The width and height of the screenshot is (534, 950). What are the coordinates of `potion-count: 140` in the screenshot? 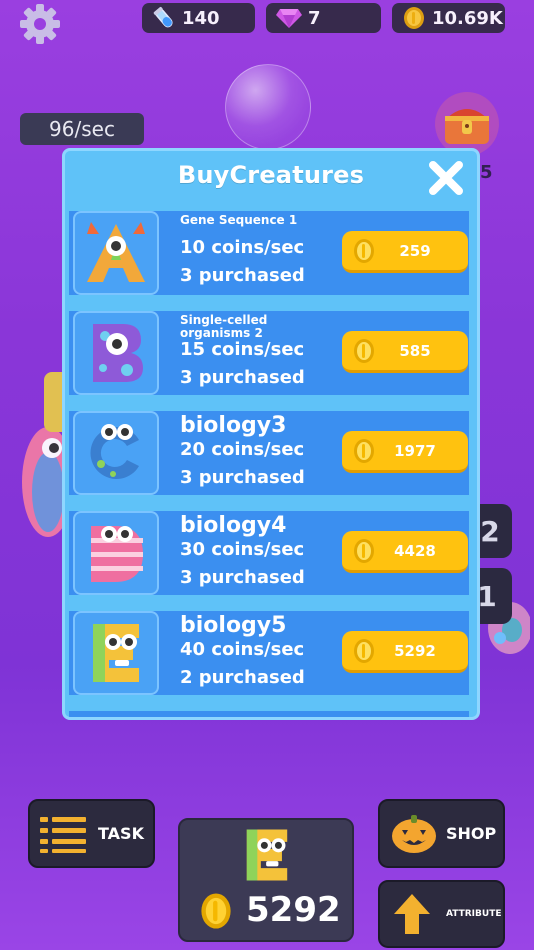 It's located at (201, 18).